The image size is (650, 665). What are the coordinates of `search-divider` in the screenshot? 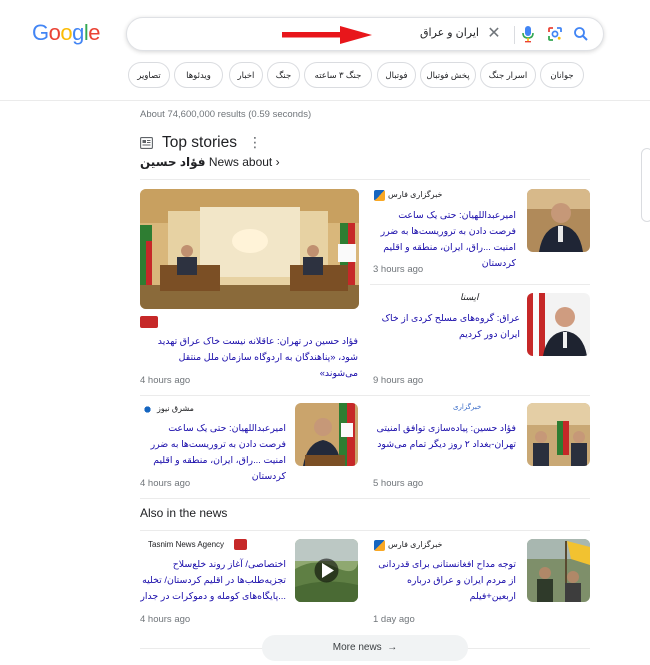 It's located at (514, 35).